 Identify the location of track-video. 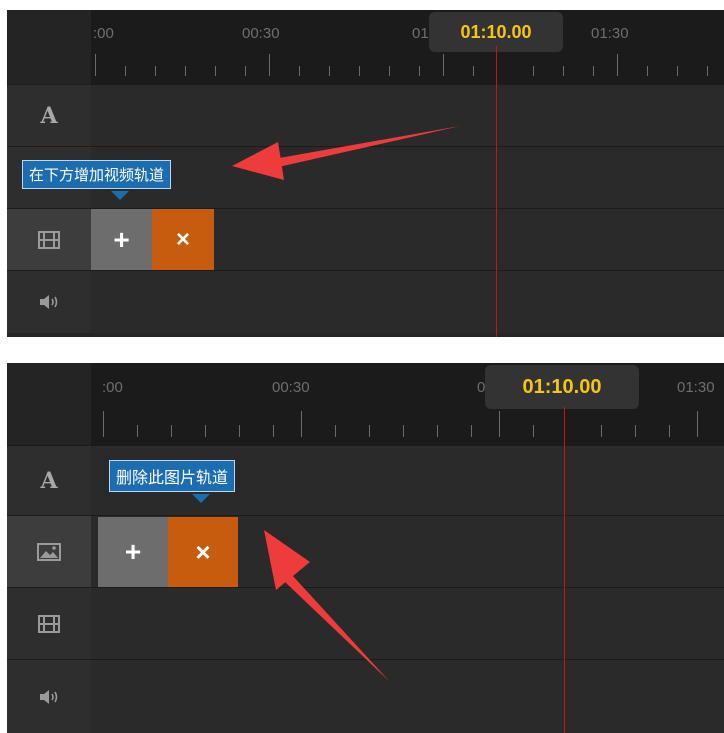
(365, 623).